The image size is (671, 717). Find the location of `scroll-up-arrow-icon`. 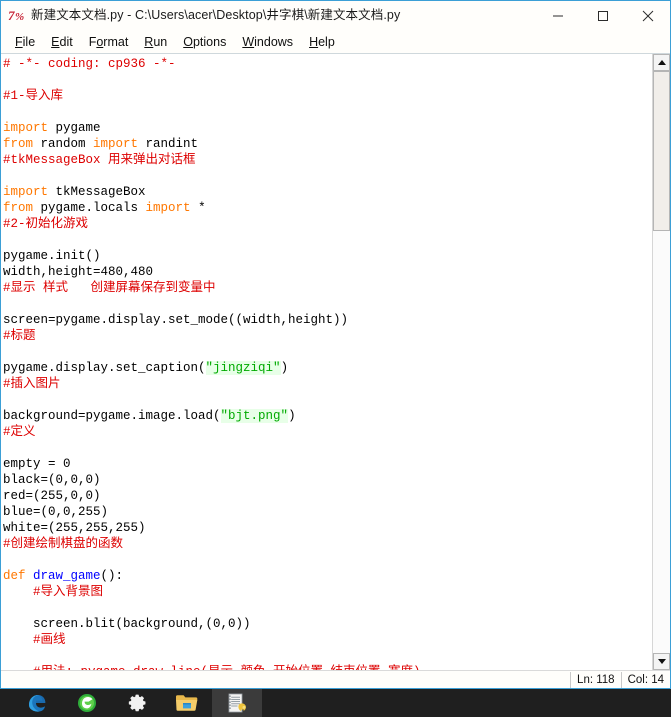

scroll-up-arrow-icon is located at coordinates (661, 62).